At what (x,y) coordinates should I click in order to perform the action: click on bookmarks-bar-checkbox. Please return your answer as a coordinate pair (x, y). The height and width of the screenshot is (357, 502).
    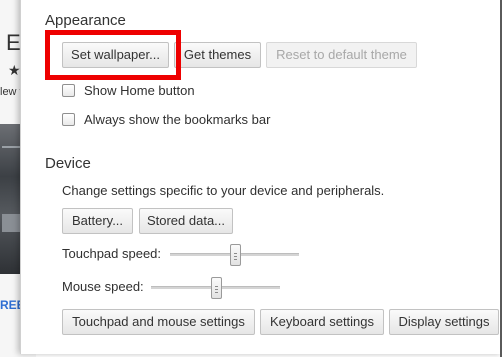
    Looking at the image, I should click on (68, 119).